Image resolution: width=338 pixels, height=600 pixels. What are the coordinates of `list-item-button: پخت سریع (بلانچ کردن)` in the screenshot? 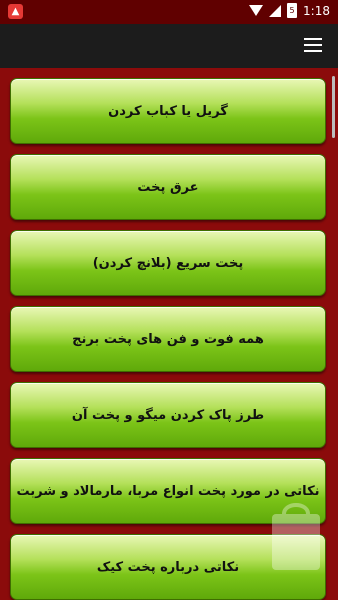 It's located at (168, 263).